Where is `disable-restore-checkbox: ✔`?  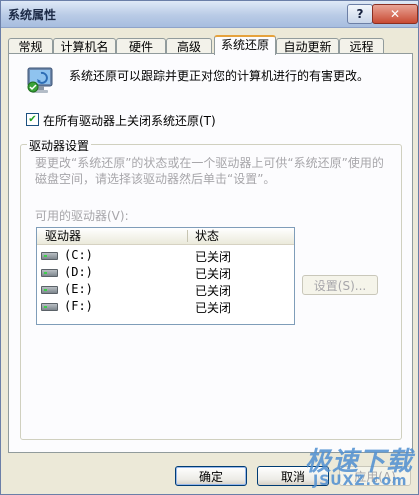 disable-restore-checkbox: ✔ is located at coordinates (32, 119).